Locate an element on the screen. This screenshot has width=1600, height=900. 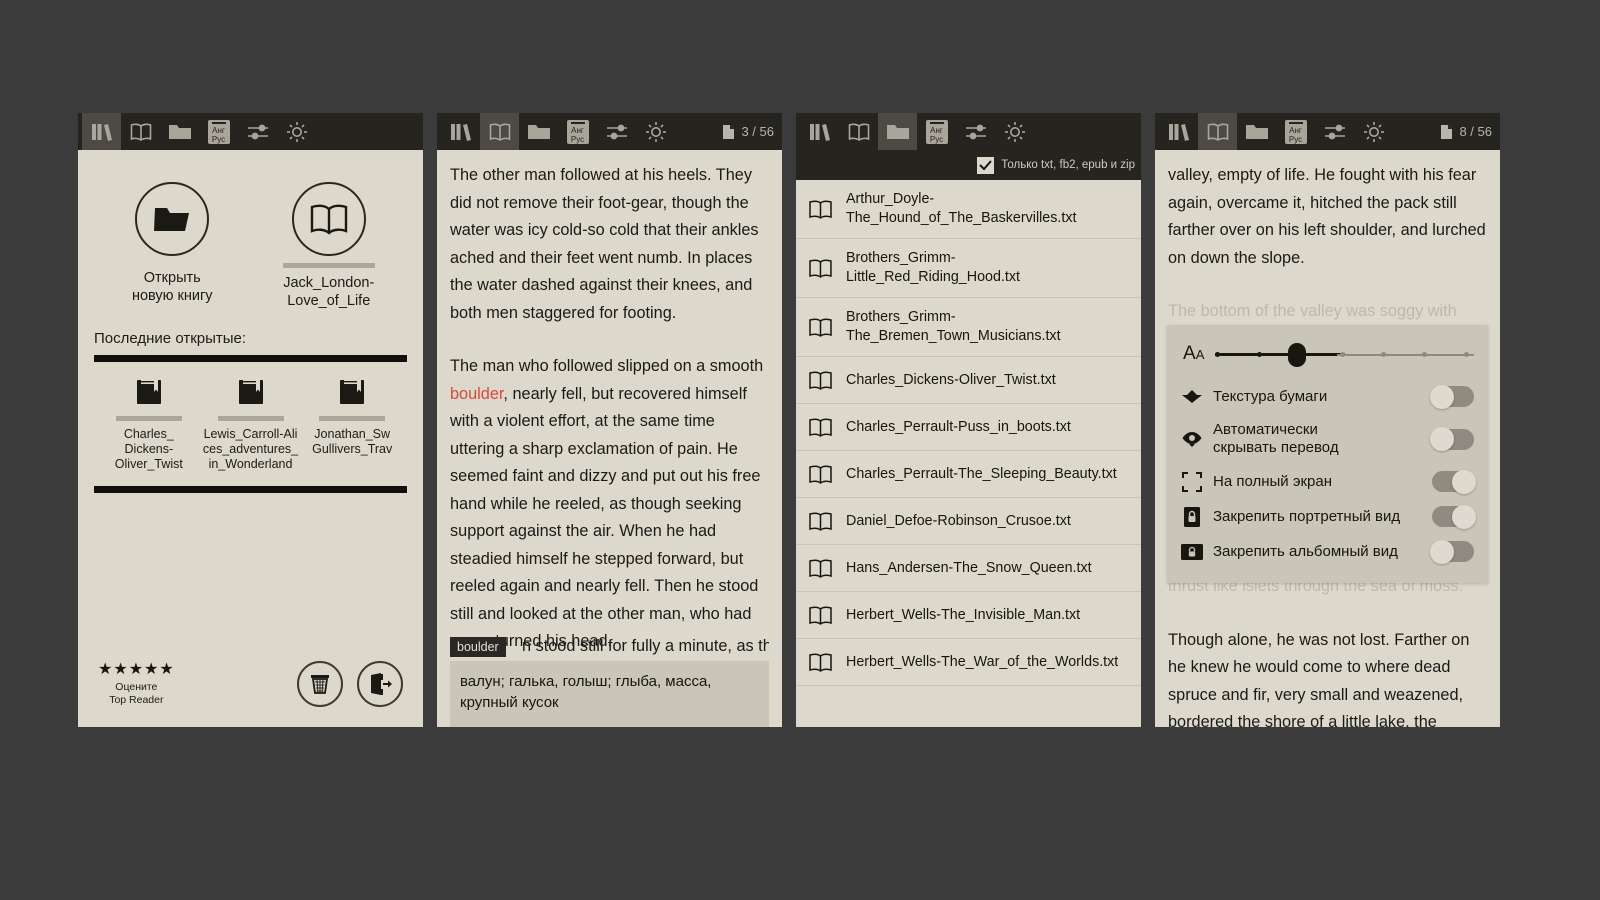
divider-top is located at coordinates (250, 358).